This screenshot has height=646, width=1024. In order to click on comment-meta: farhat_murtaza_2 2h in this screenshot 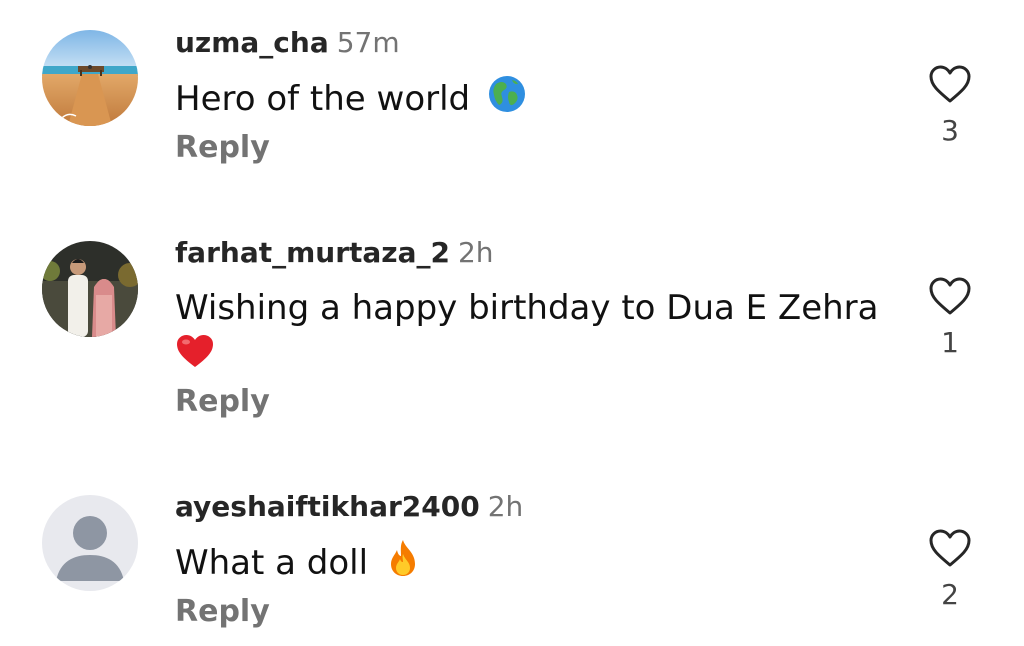, I will do `click(334, 253)`.